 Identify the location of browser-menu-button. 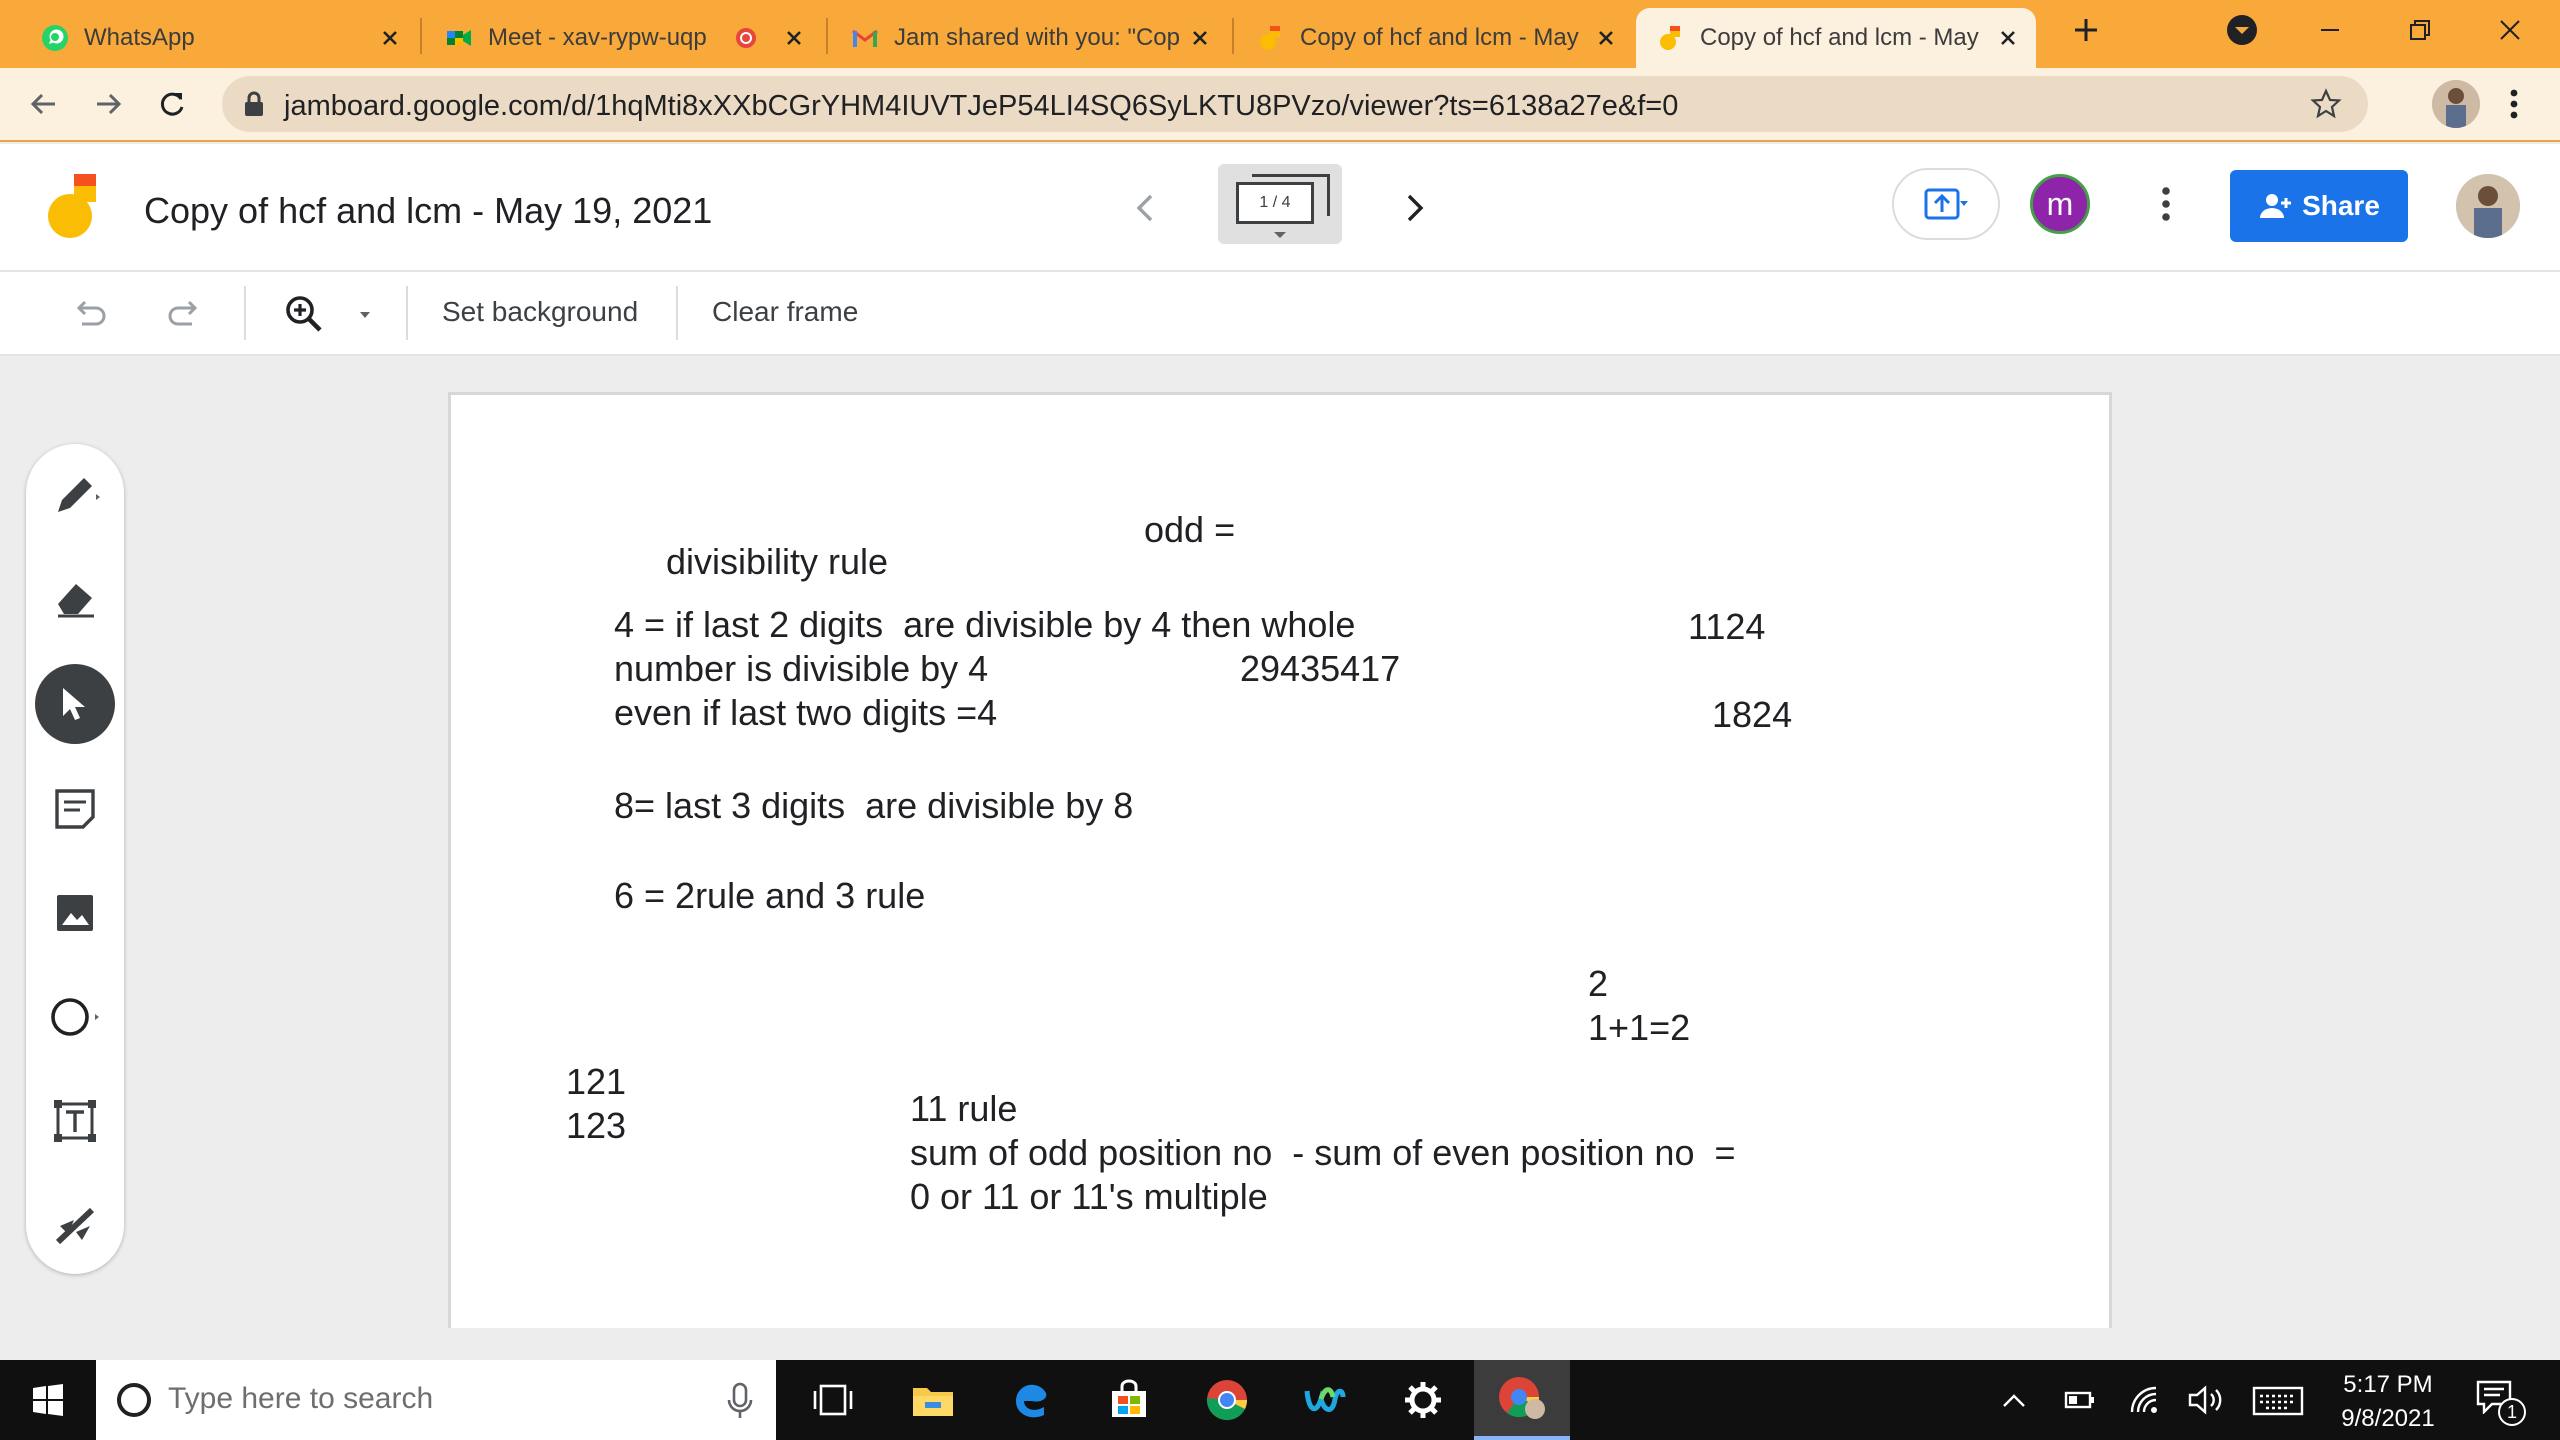
(2514, 104).